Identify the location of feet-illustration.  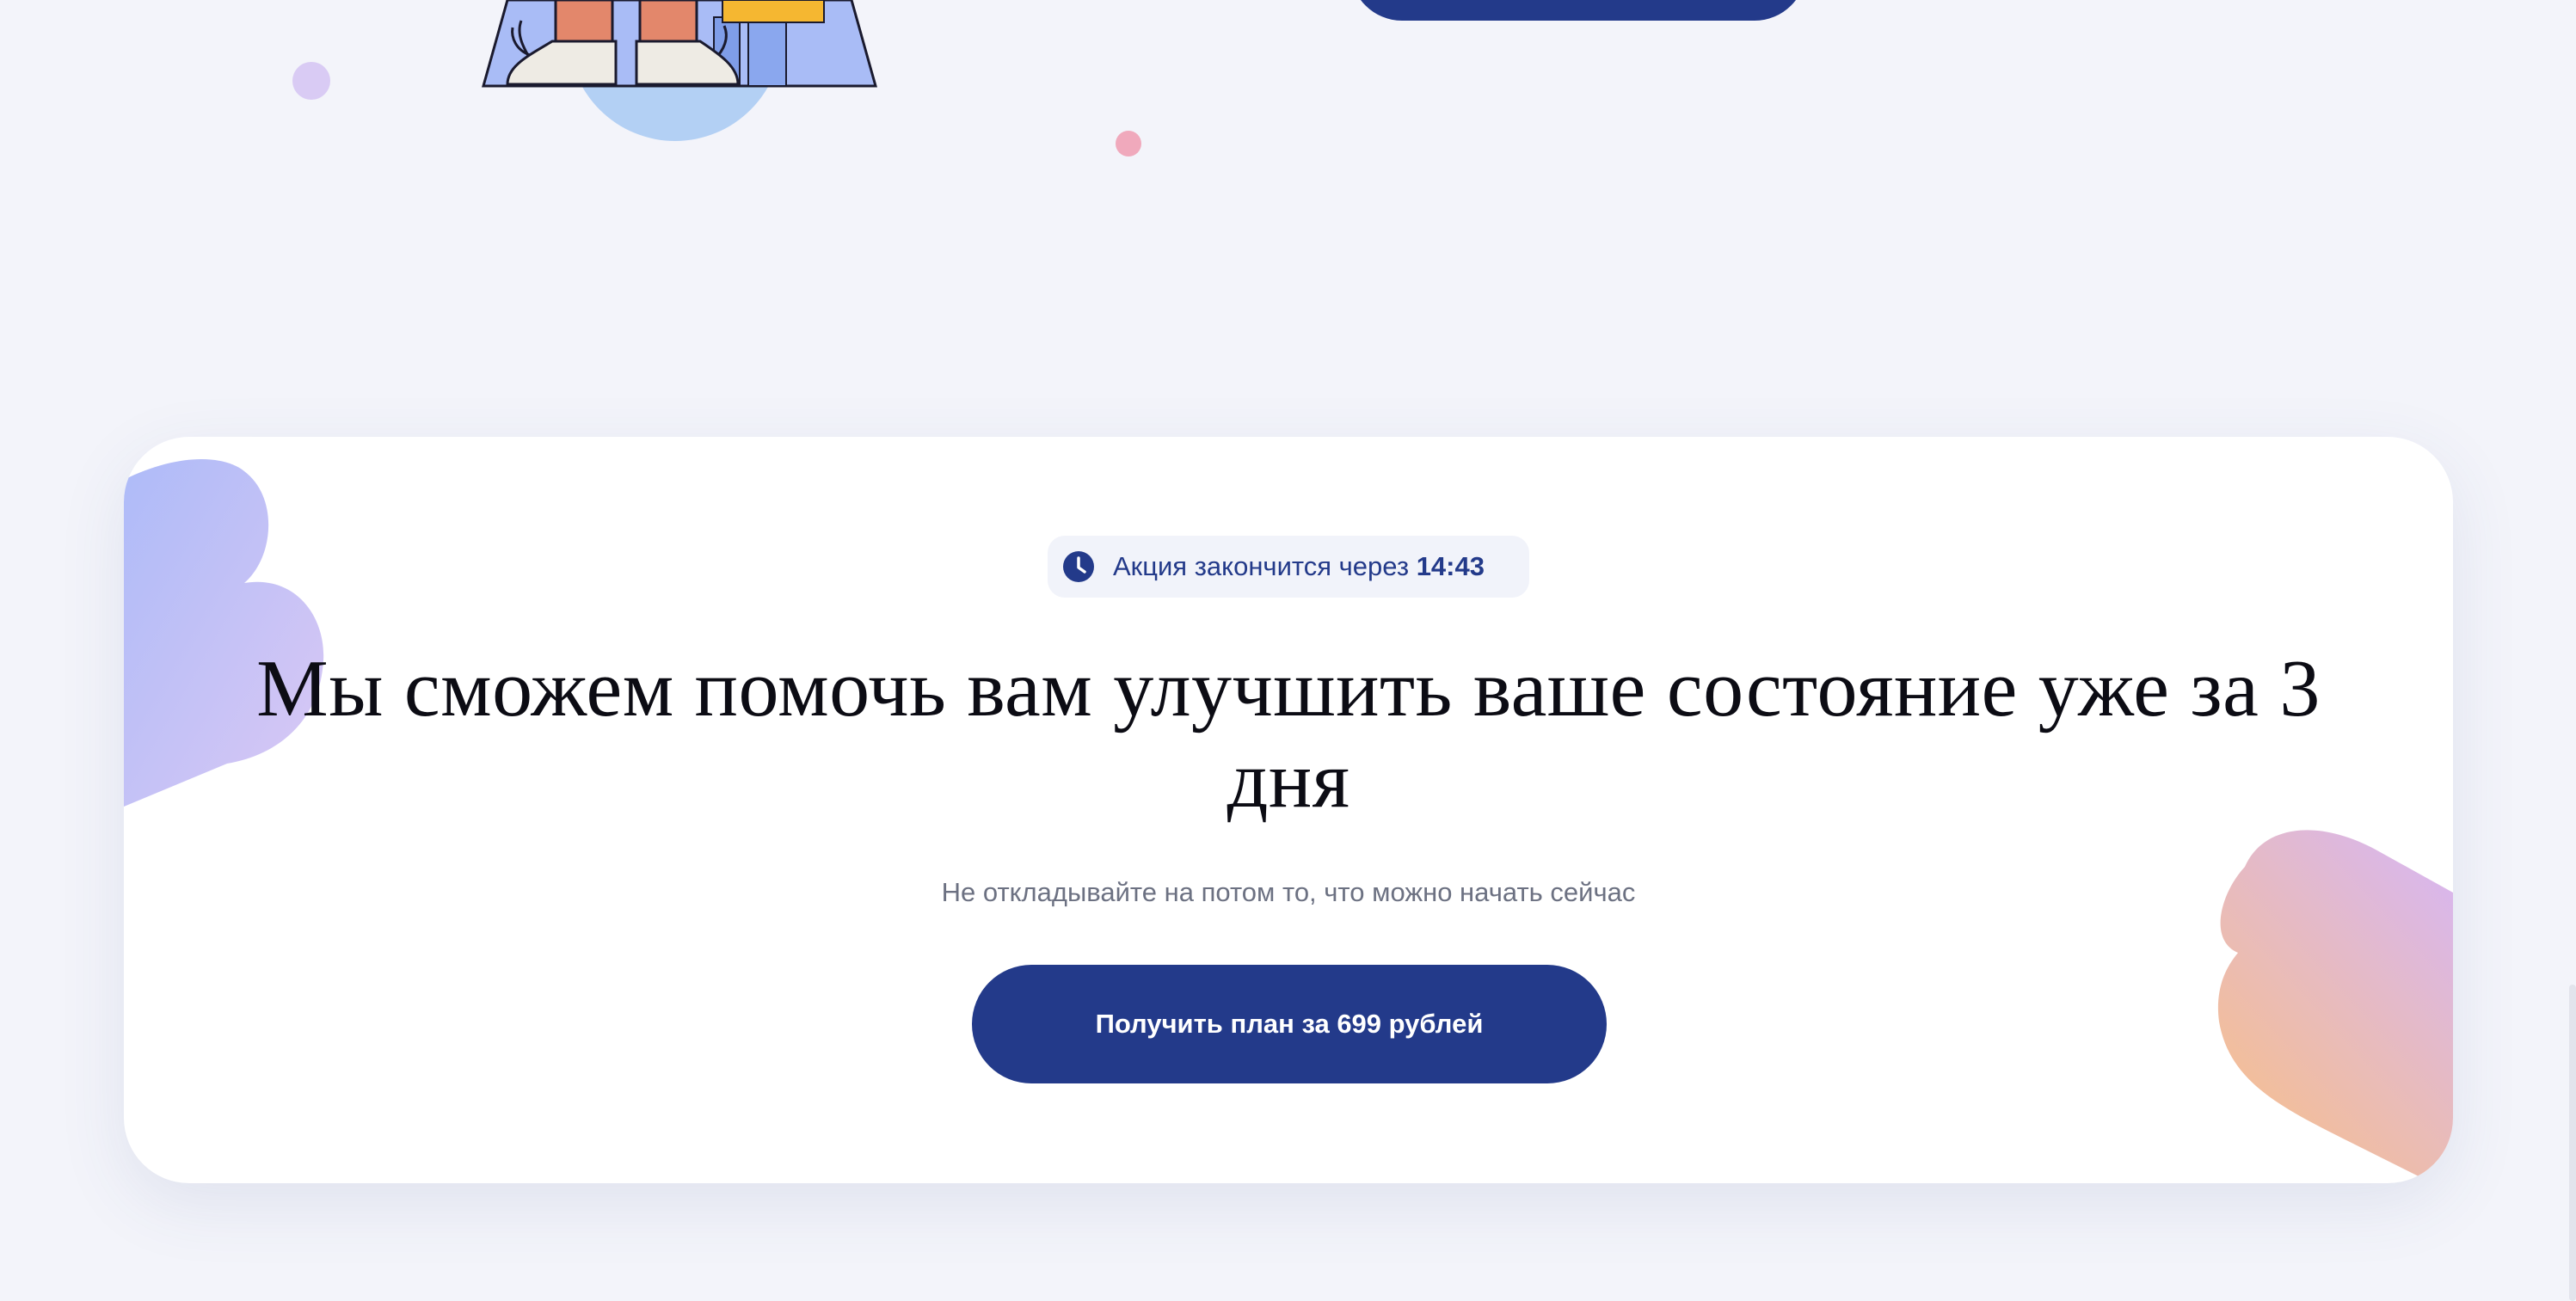
(679, 73).